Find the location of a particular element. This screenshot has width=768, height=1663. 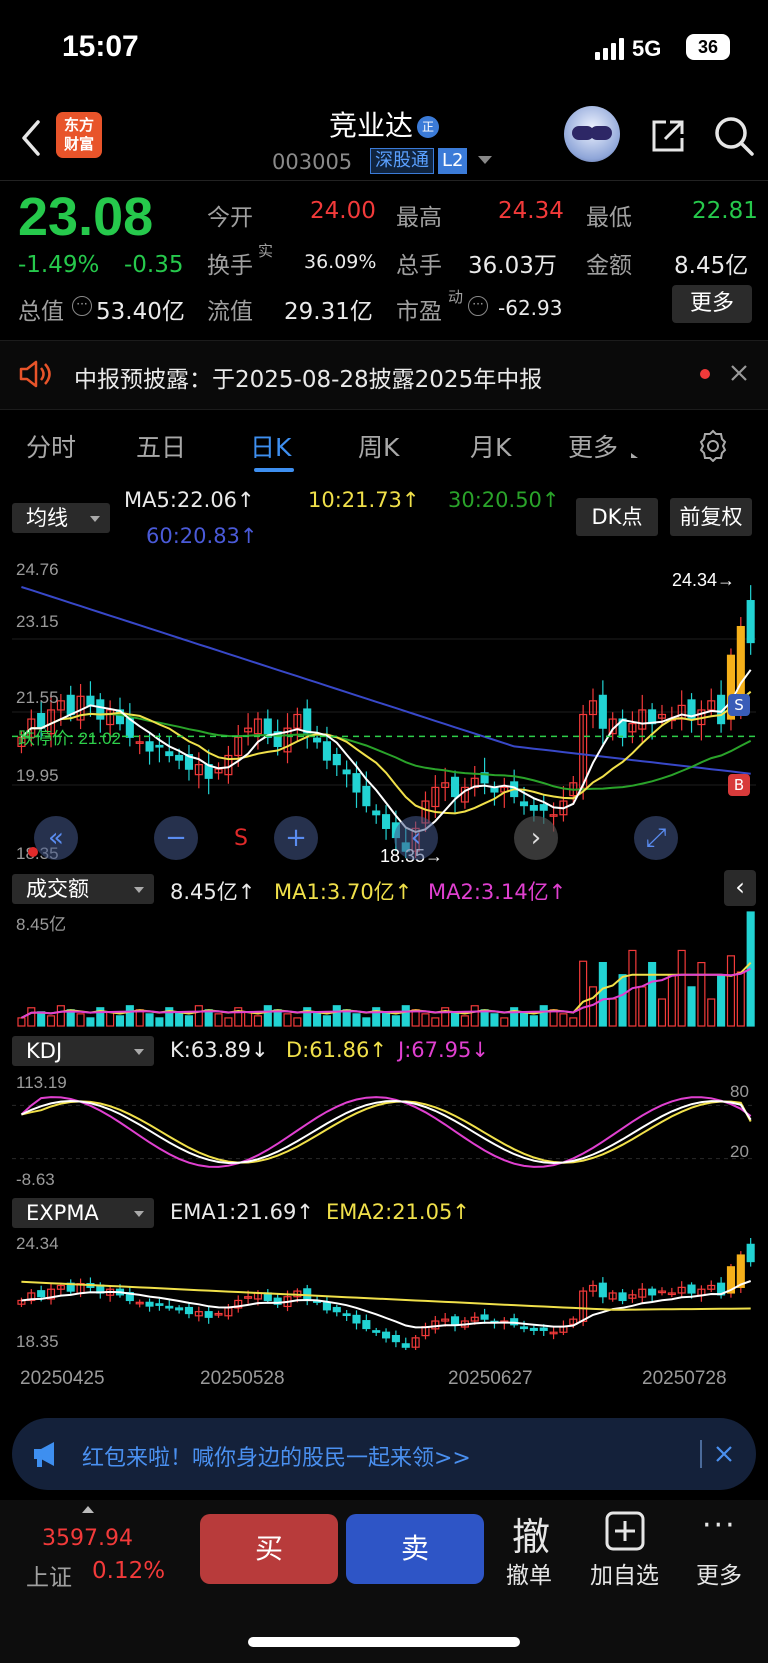

open-value: 24.00 is located at coordinates (343, 211).